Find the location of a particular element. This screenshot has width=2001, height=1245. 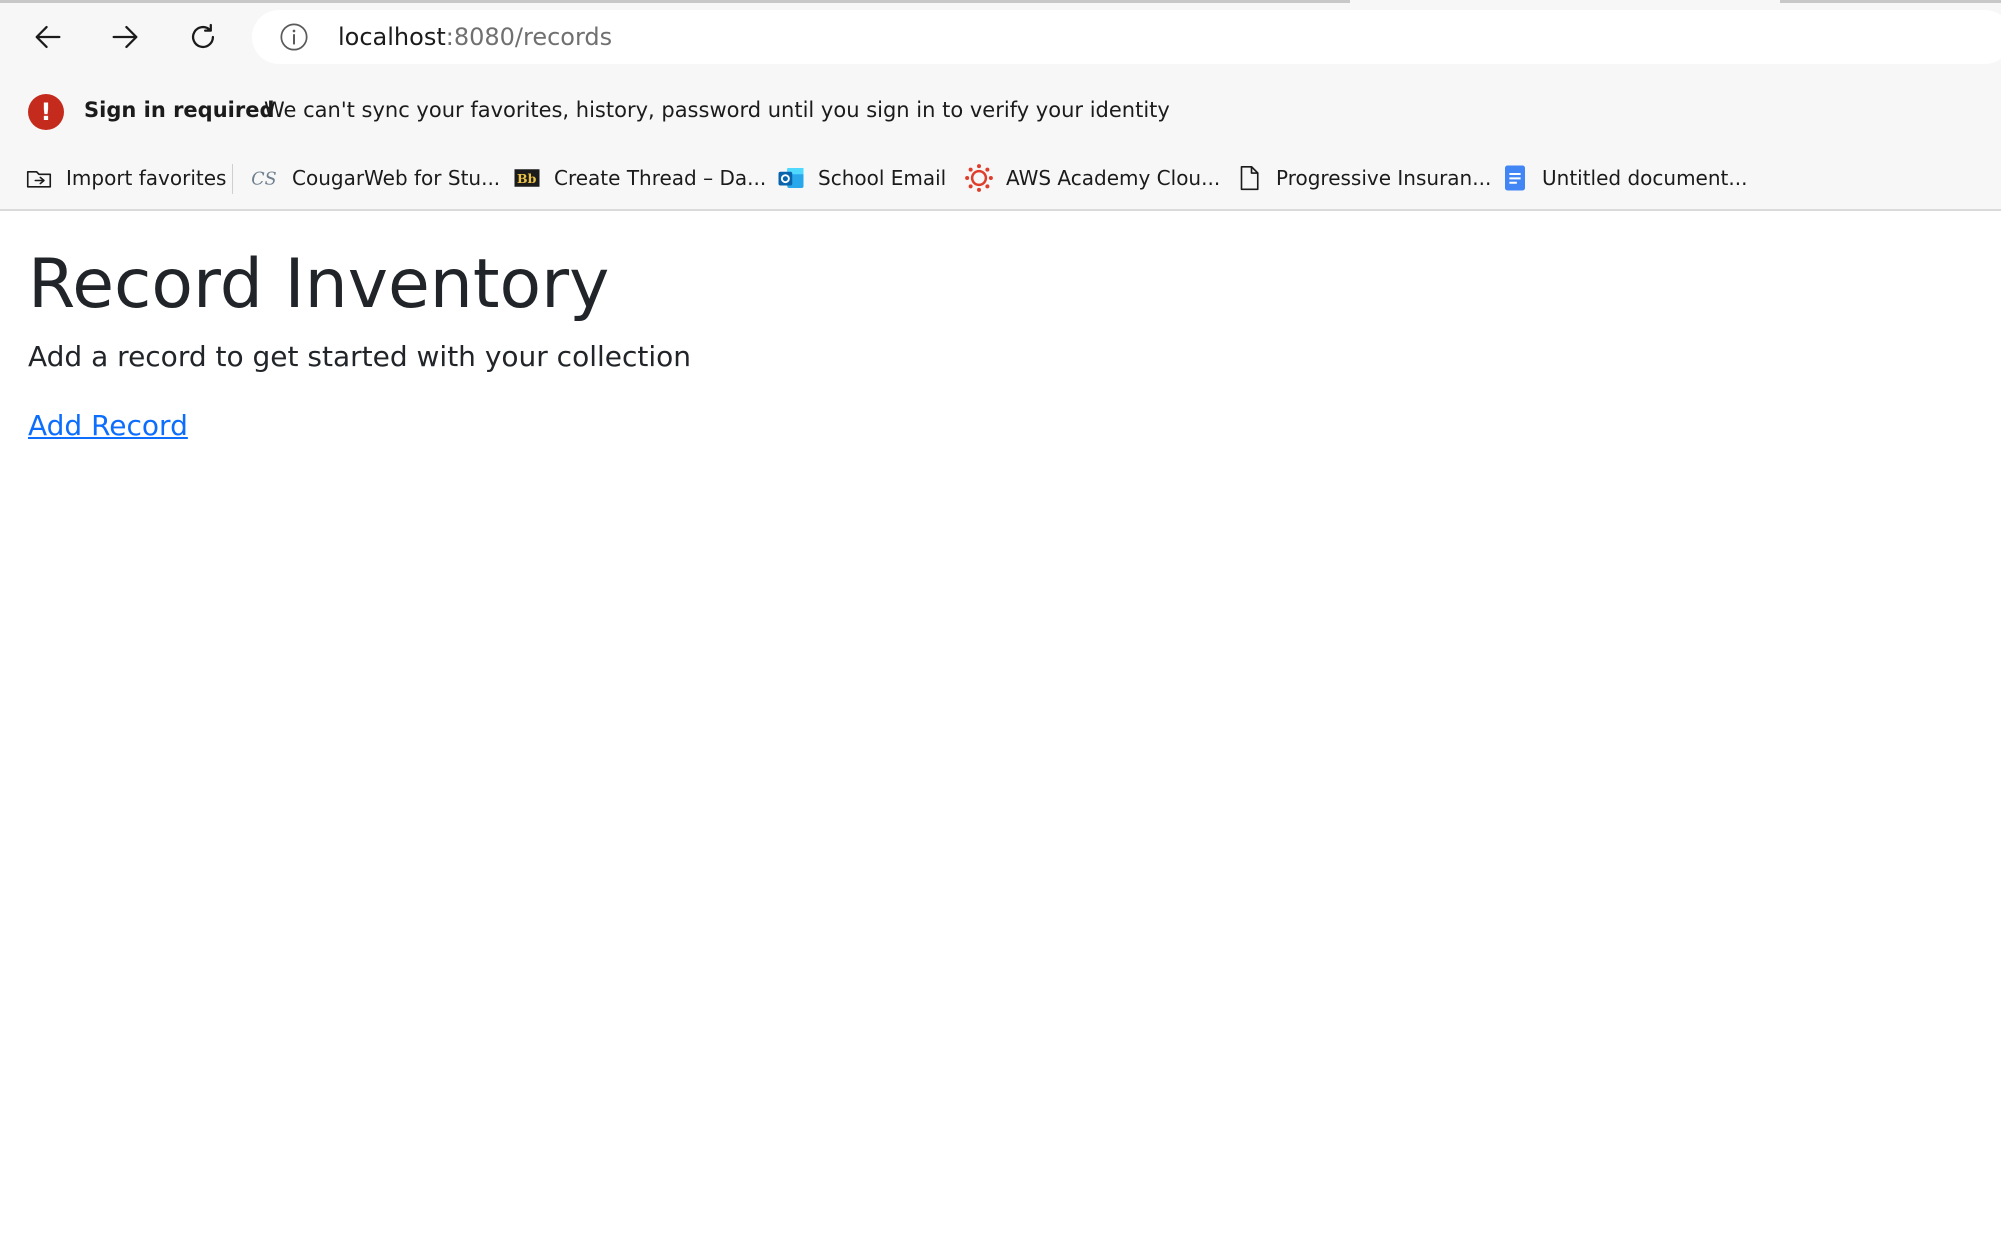

add-record-link: Add Record is located at coordinates (108, 425).